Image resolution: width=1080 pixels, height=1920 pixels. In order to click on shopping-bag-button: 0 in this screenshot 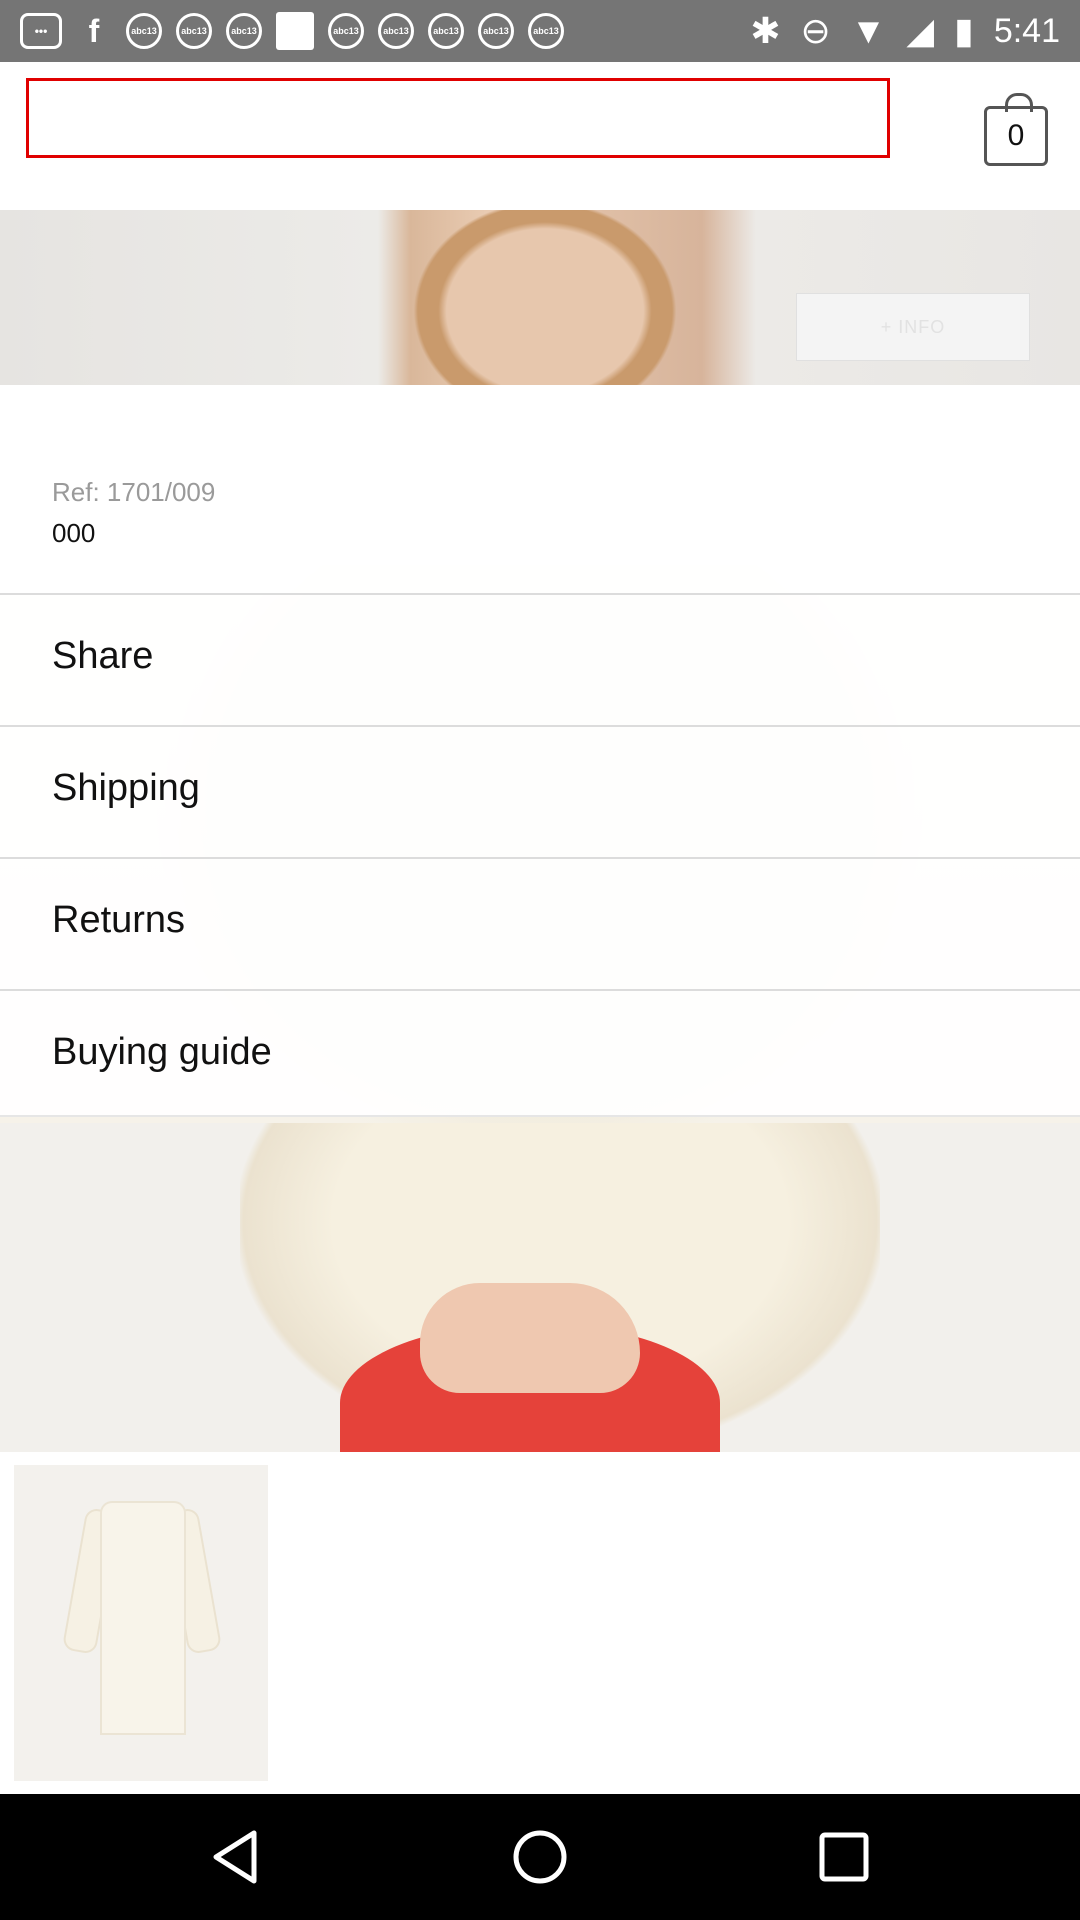, I will do `click(1016, 129)`.